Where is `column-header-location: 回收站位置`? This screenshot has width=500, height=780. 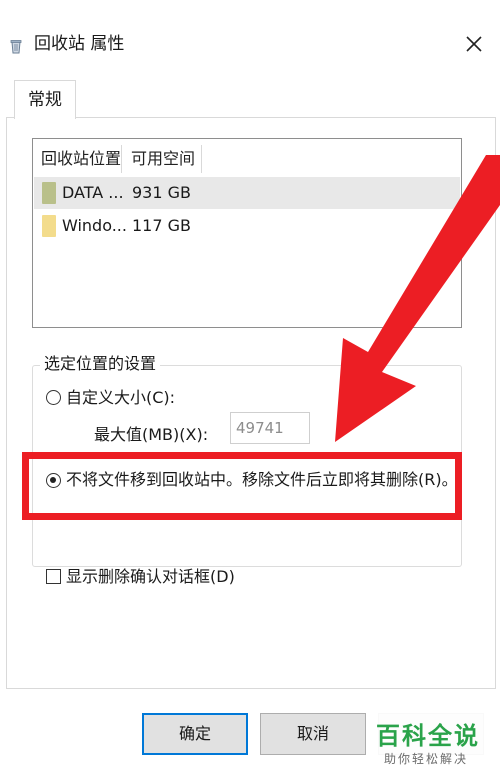 column-header-location: 回收站位置 is located at coordinates (81, 158).